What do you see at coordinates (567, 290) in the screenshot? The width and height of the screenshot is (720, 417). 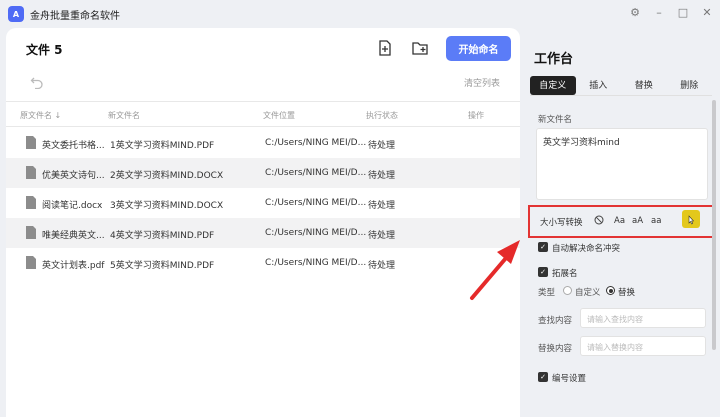 I see `type-custom-radio` at bounding box center [567, 290].